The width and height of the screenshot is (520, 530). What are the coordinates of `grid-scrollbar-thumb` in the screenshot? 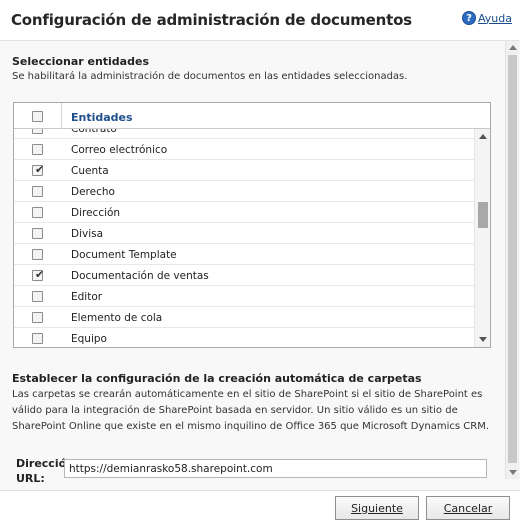 It's located at (483, 215).